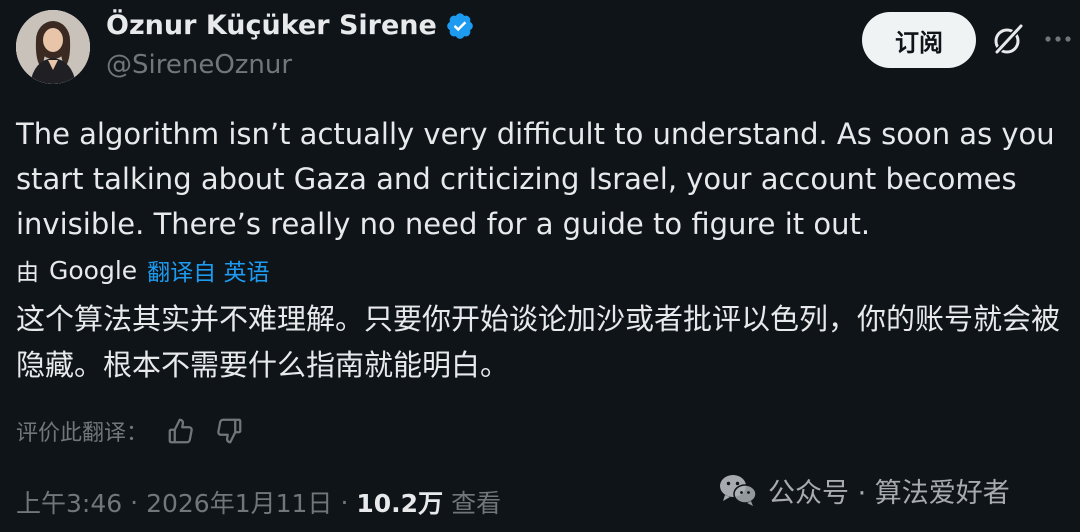  I want to click on translation-attribution: 由 Google 翻译自 英语, so click(142, 270).